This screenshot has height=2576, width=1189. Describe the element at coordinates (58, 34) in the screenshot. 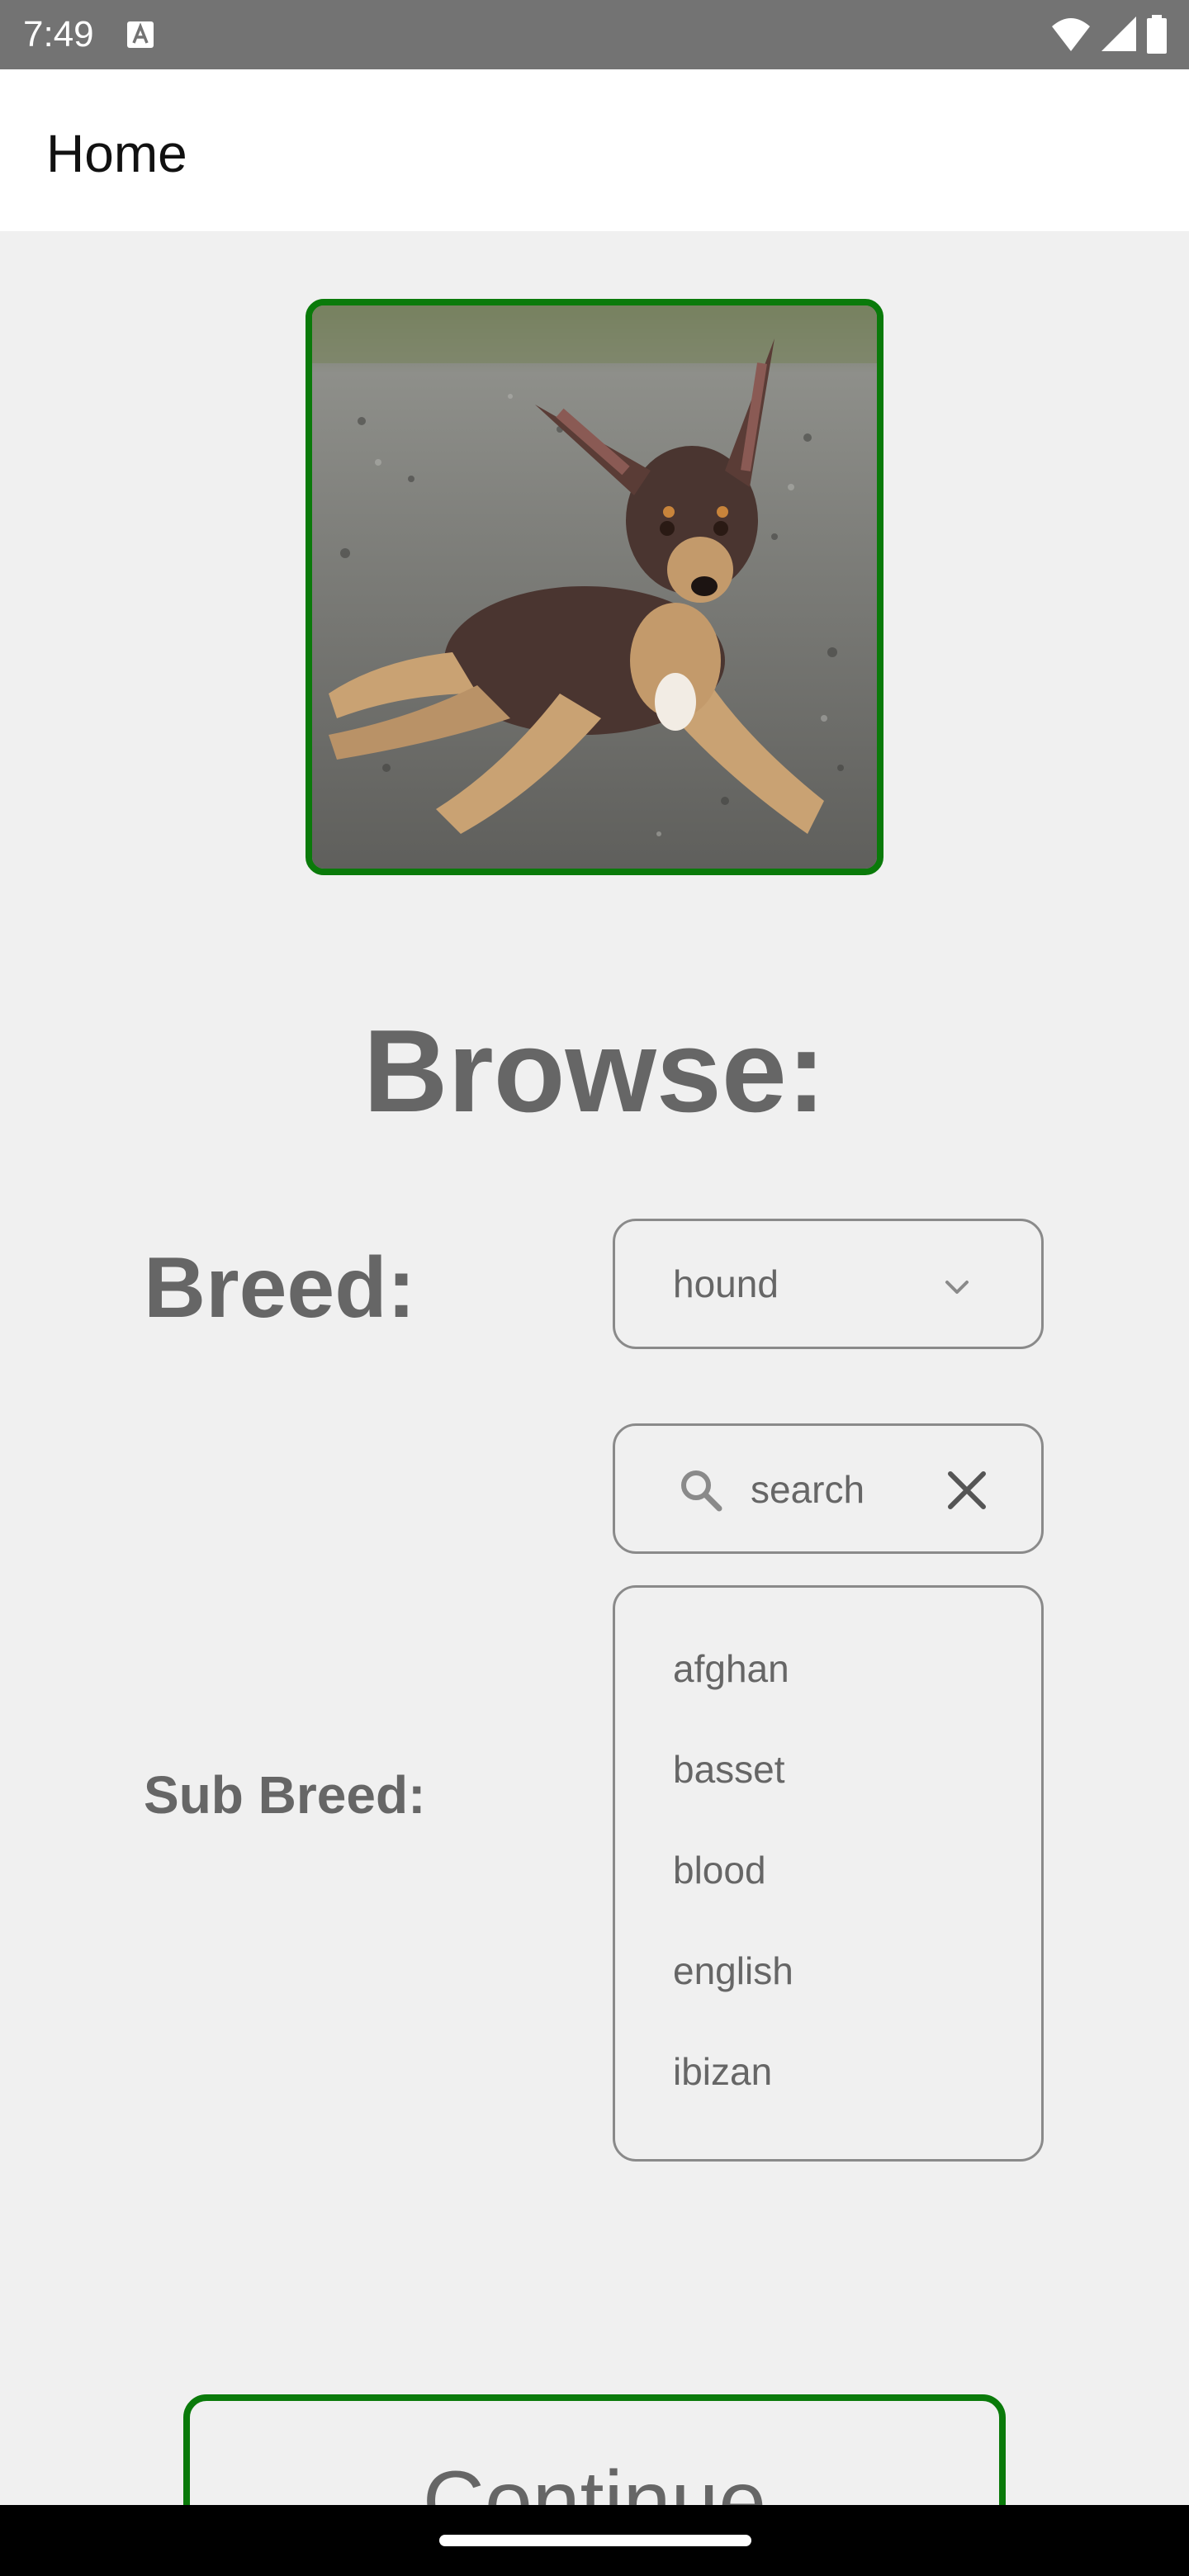

I see `status-time: 7:49` at that location.